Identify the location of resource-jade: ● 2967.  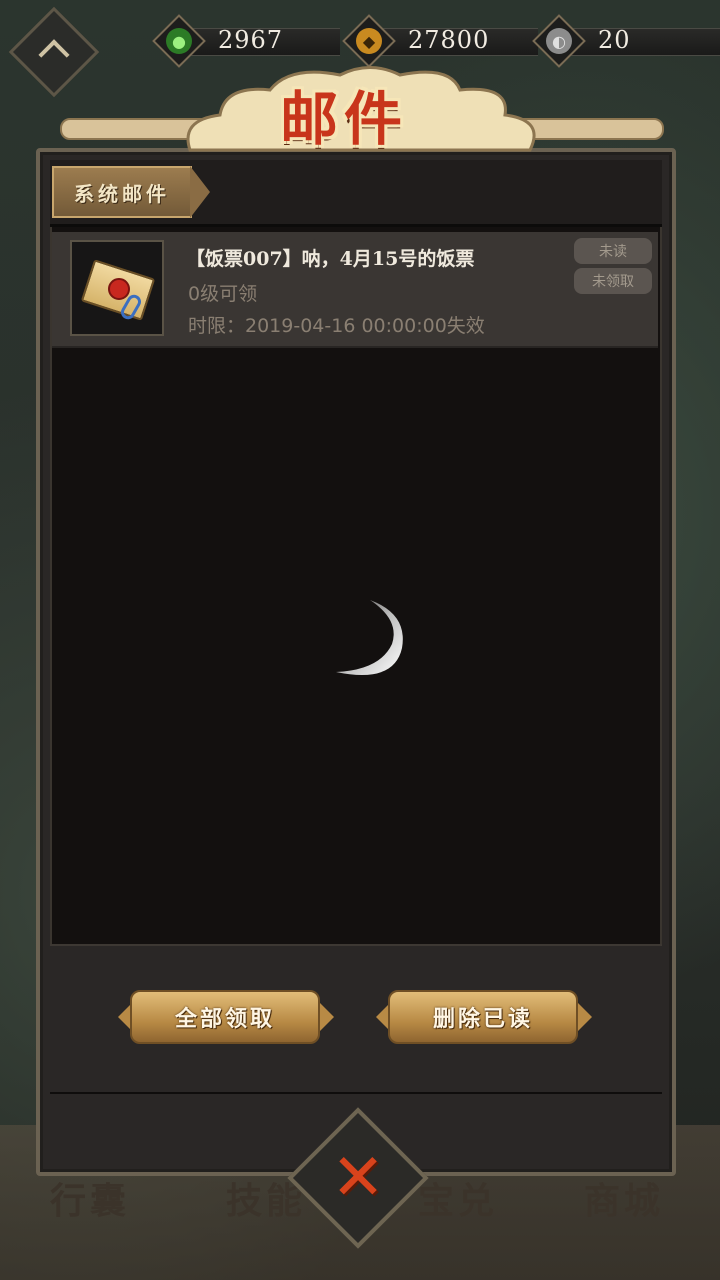
(246, 41).